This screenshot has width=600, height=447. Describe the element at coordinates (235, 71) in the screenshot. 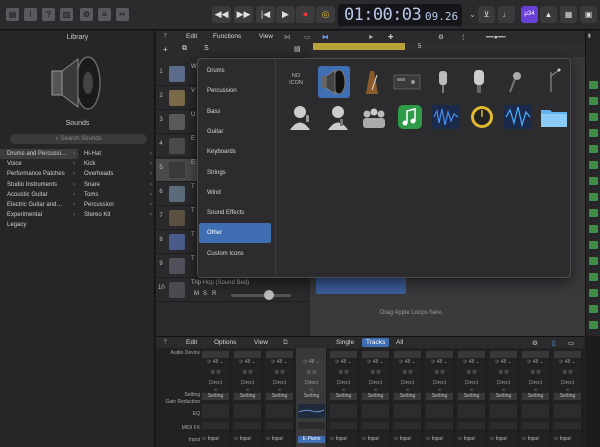

I see `icon-category: Drums` at that location.